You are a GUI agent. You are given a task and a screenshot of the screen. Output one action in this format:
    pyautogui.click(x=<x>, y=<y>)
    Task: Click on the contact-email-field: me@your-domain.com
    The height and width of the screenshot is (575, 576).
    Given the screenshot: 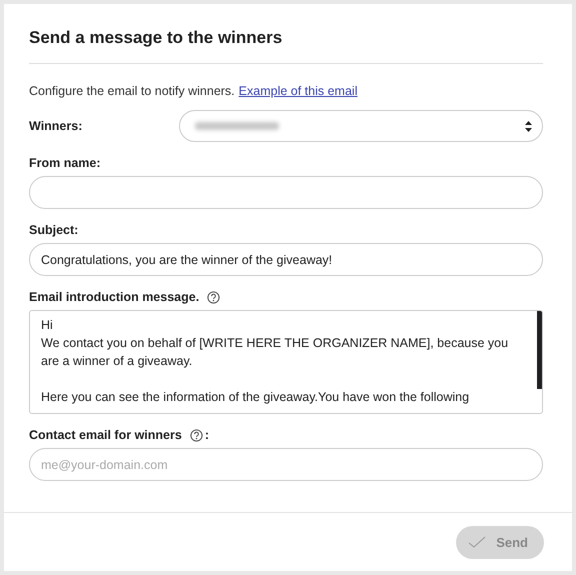 What is the action you would take?
    pyautogui.click(x=286, y=464)
    